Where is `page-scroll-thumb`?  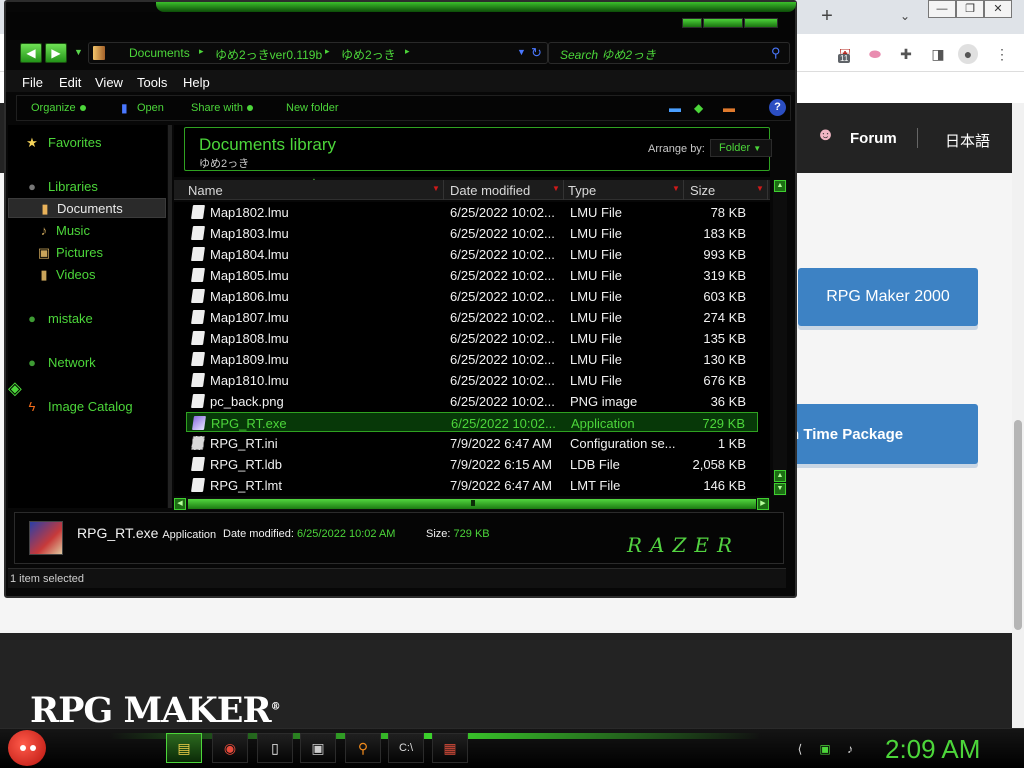
page-scroll-thumb is located at coordinates (1018, 525).